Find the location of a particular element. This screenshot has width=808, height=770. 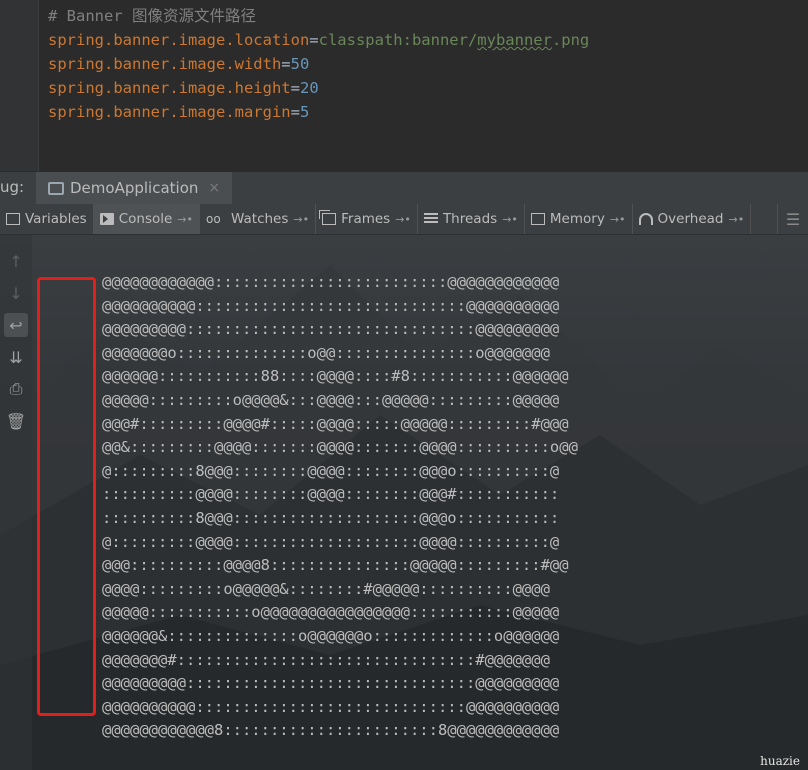

session-tab-demoapplication: DemoApplication × is located at coordinates (134, 188).